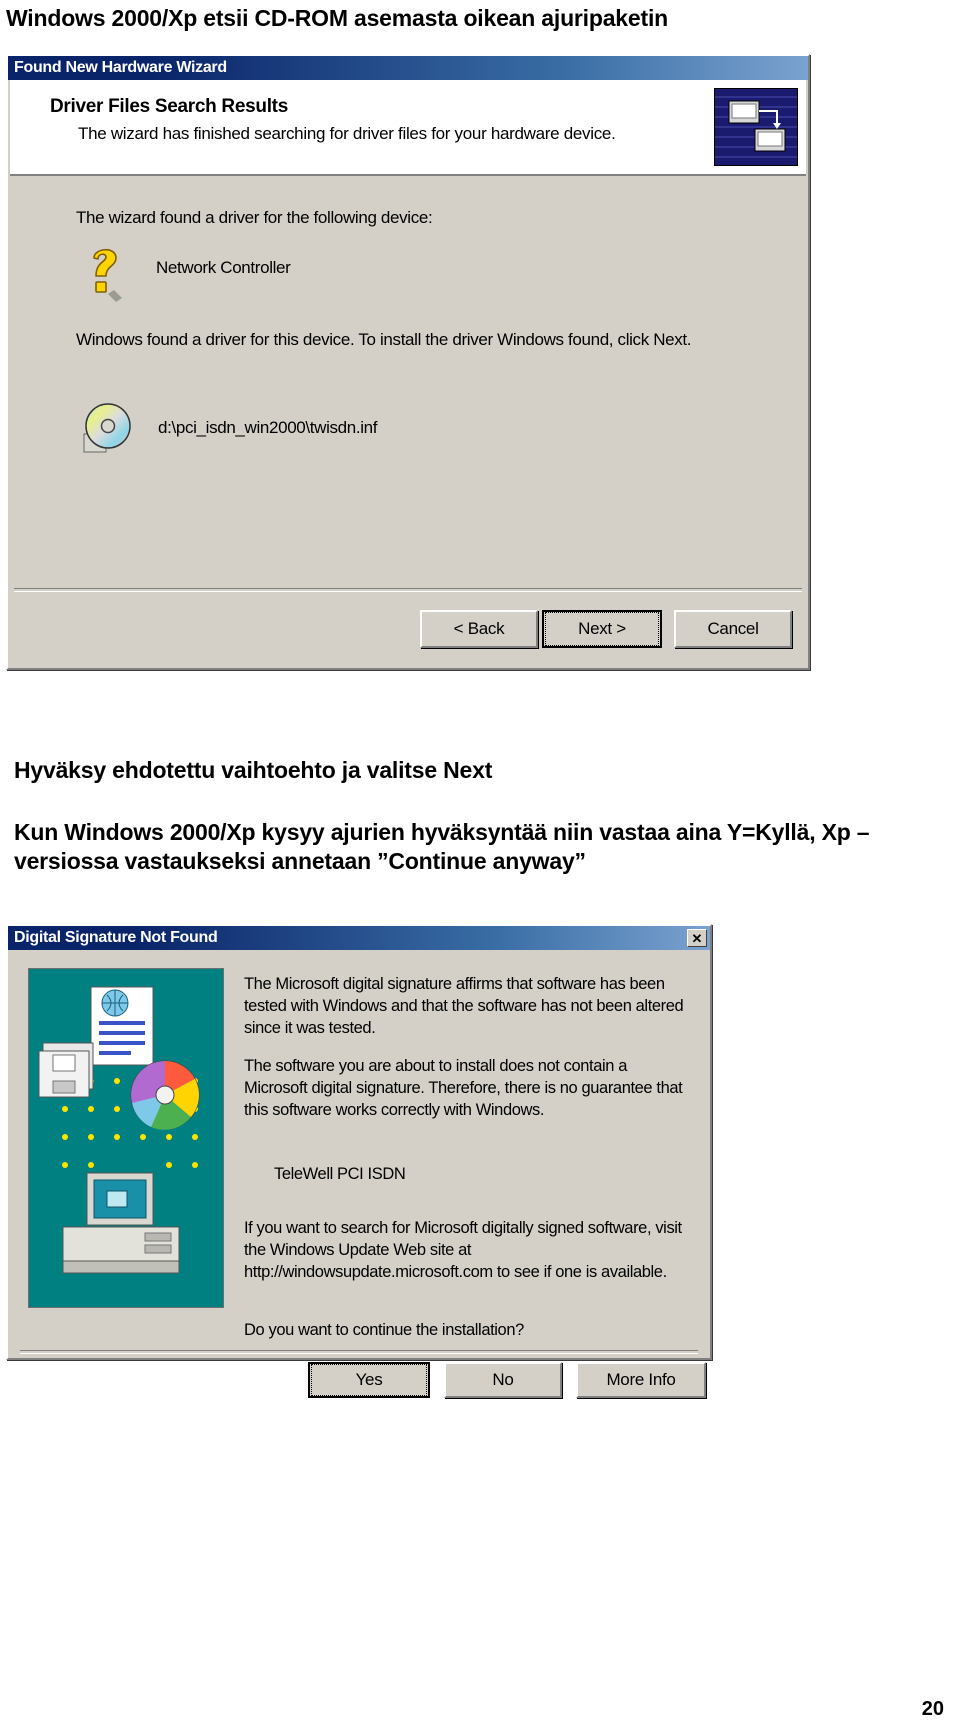  I want to click on signature-title-text: Digital Signature Not Found, so click(116, 937).